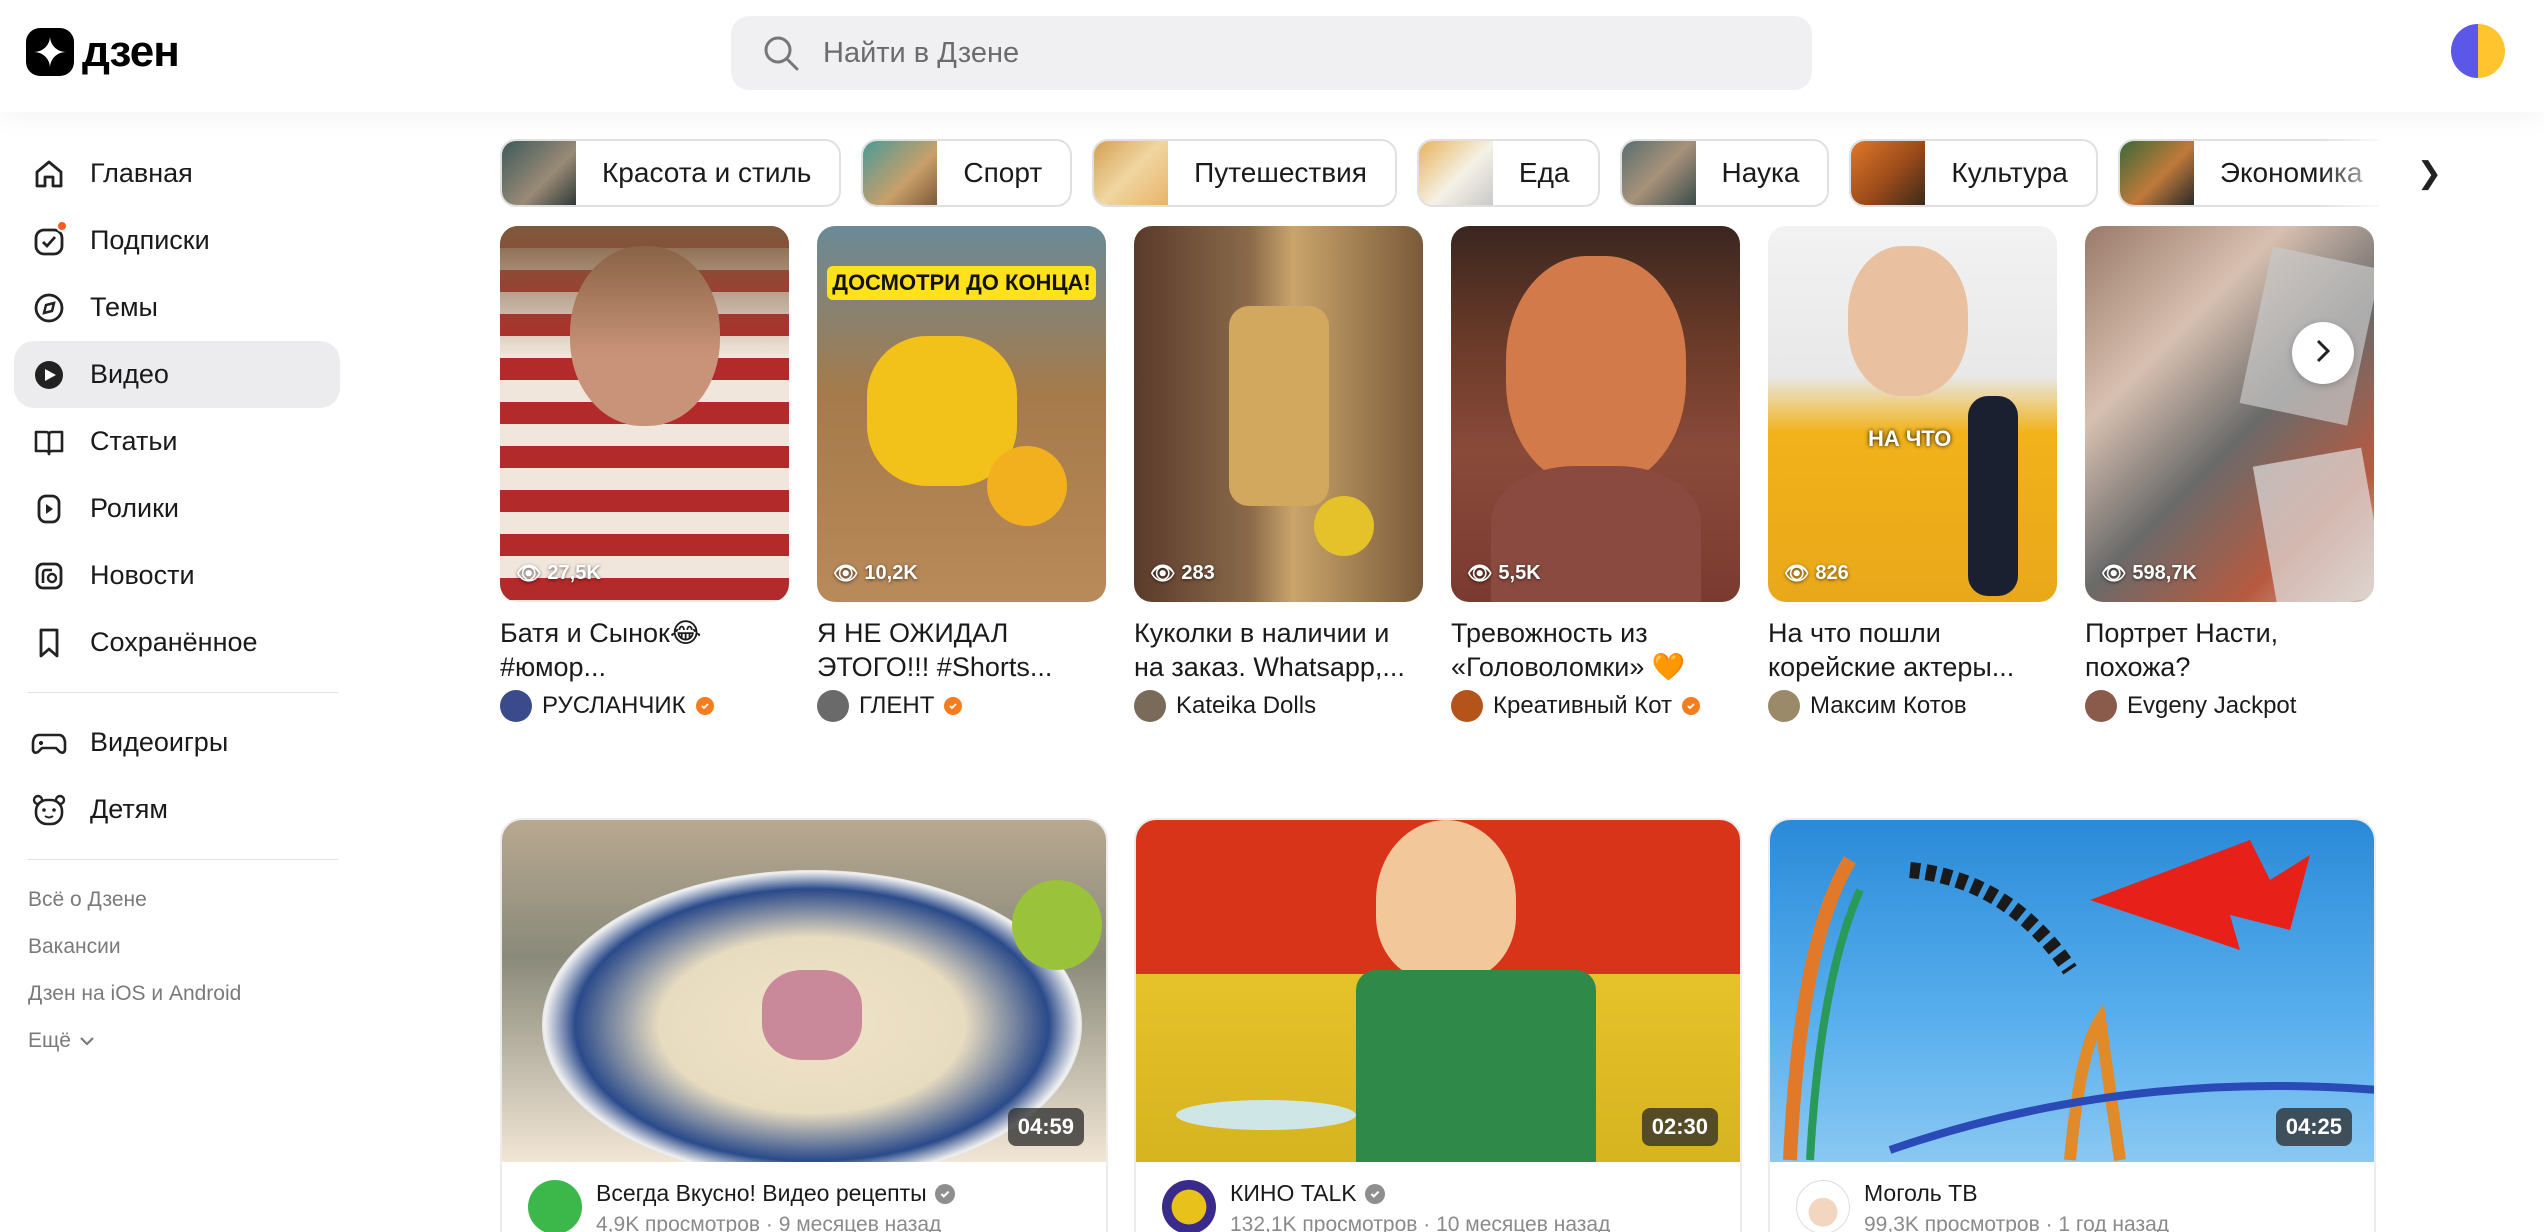 This screenshot has height=1232, width=2544. What do you see at coordinates (177, 307) in the screenshot?
I see `sidebar-item-topics: Темы` at bounding box center [177, 307].